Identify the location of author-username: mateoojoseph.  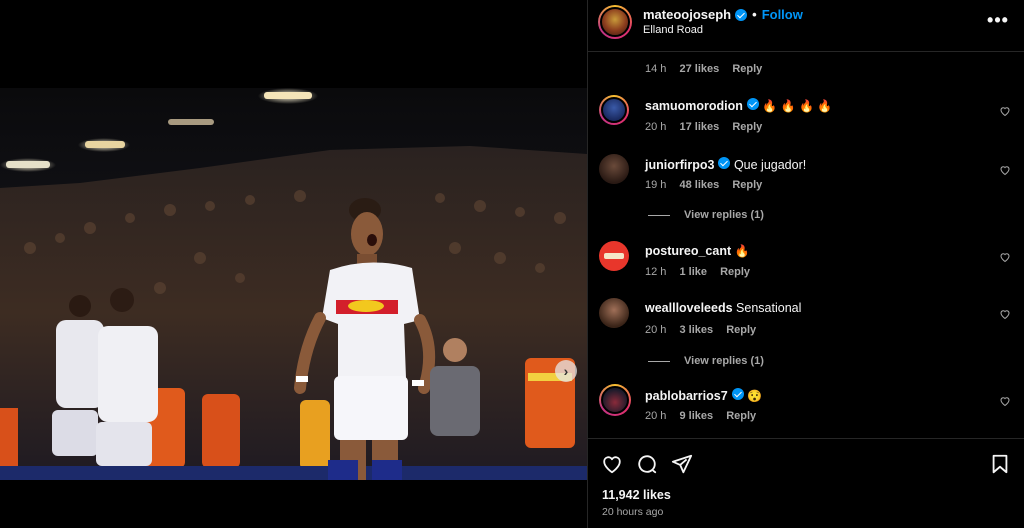
(687, 14).